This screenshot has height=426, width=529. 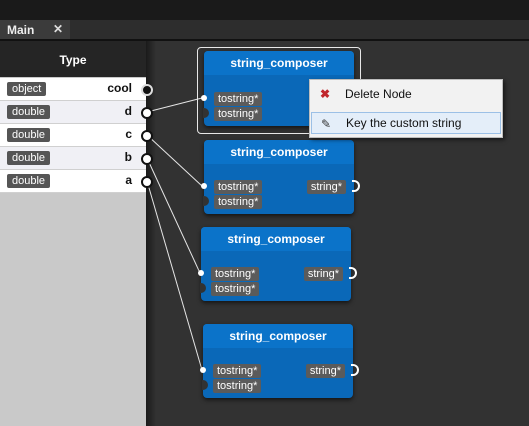 I want to click on menu-item-label: Key the custom string, so click(x=404, y=123).